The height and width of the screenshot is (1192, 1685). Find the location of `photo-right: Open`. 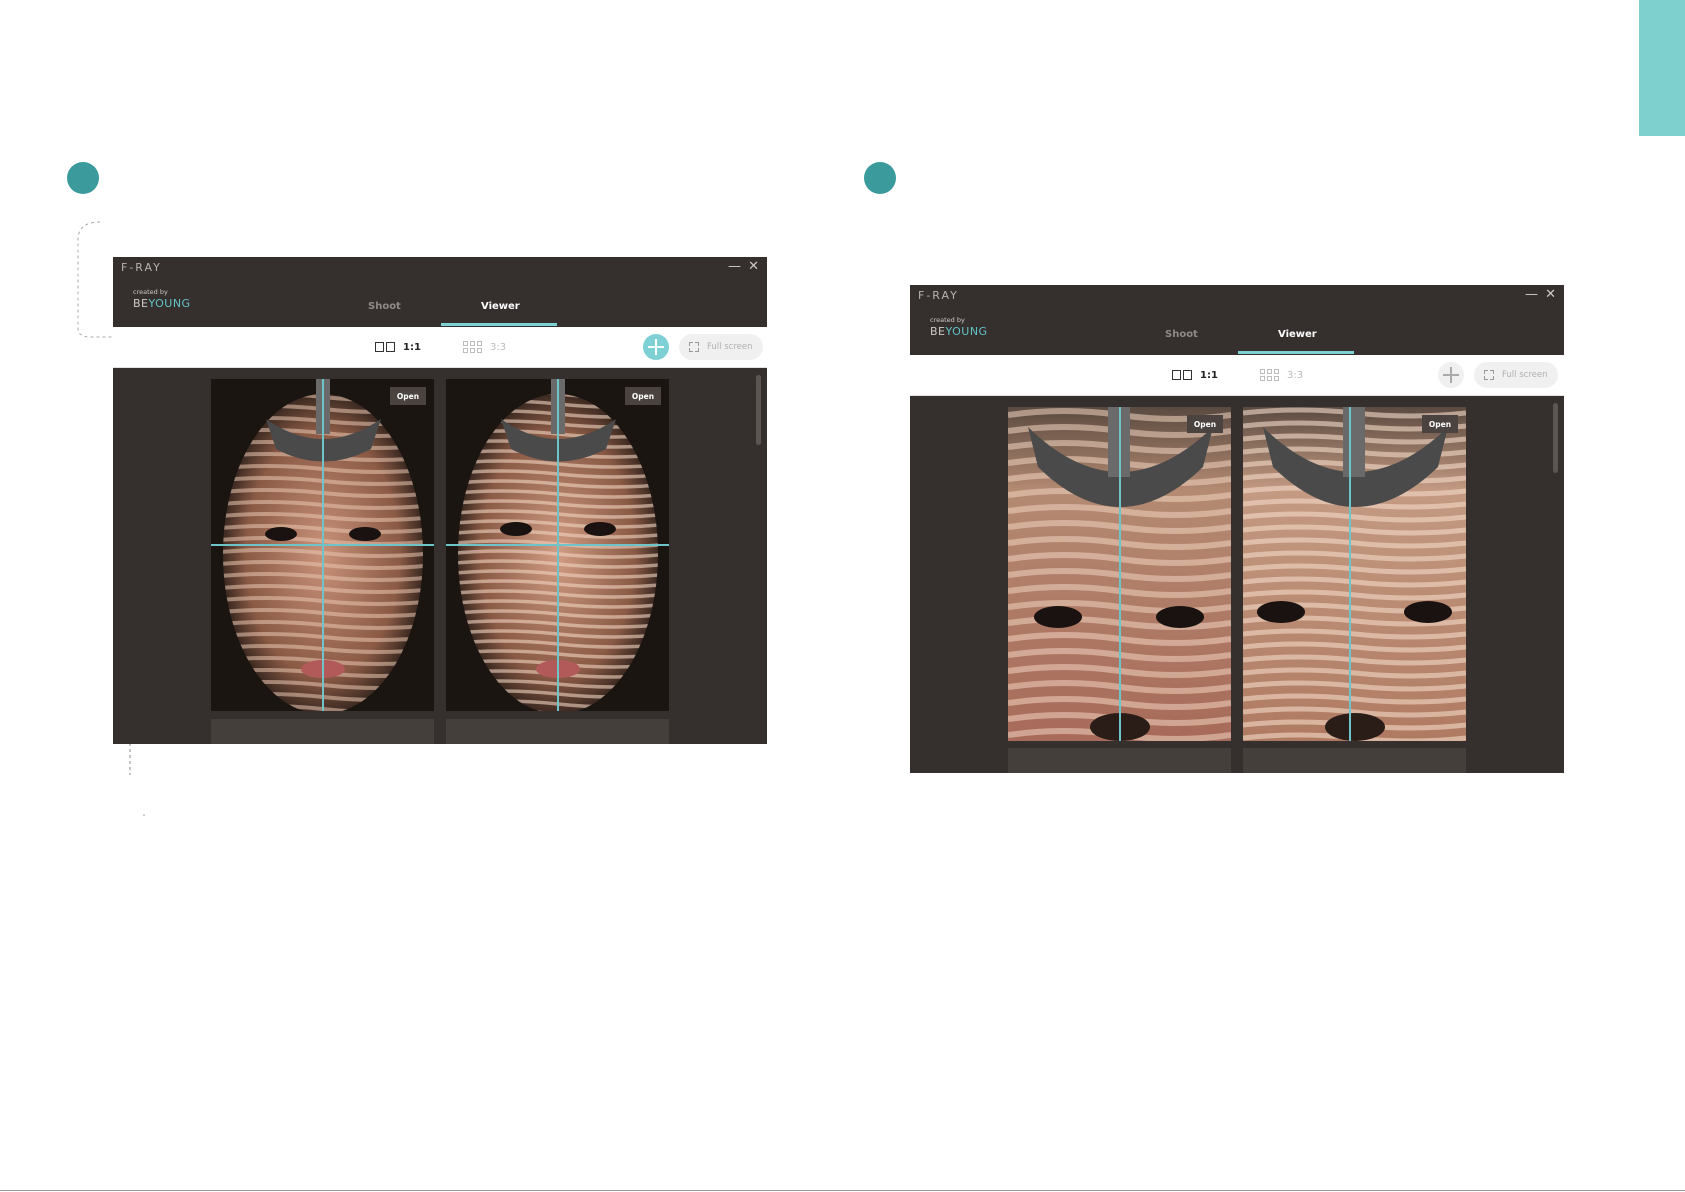

photo-right: Open is located at coordinates (557, 545).